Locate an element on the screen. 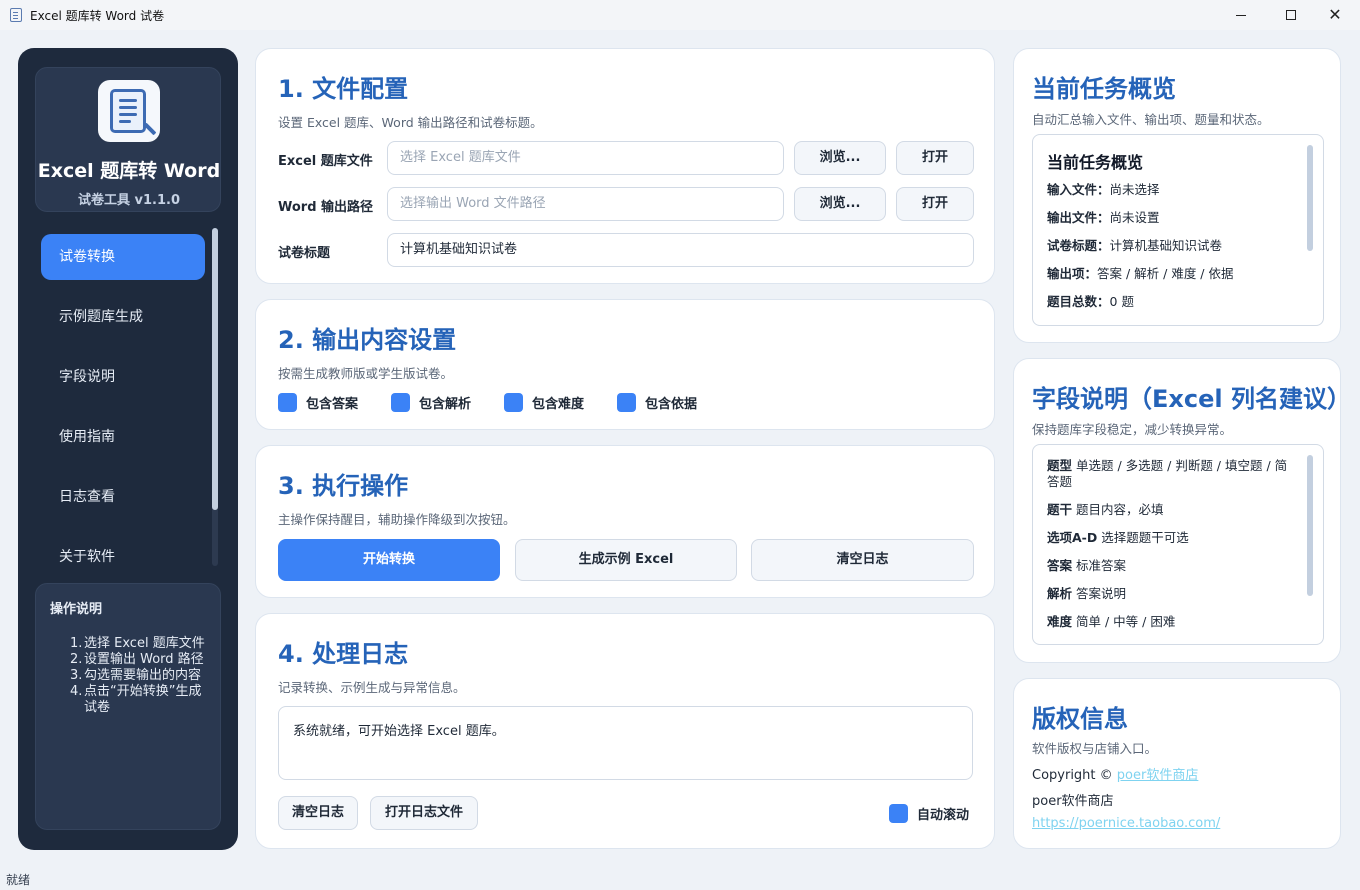 Image resolution: width=1360 pixels, height=890 pixels. overview-row: 输出项：答案 / 解析 / 难度 / 依据 is located at coordinates (1140, 273).